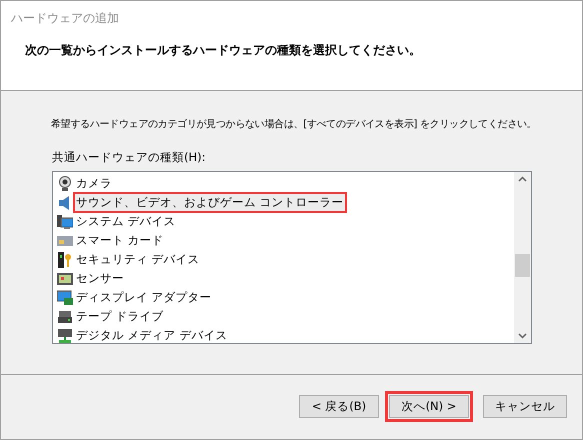 The height and width of the screenshot is (440, 583). Describe the element at coordinates (285, 260) in the screenshot. I see `list-item: セキュリティ デバイス` at that location.